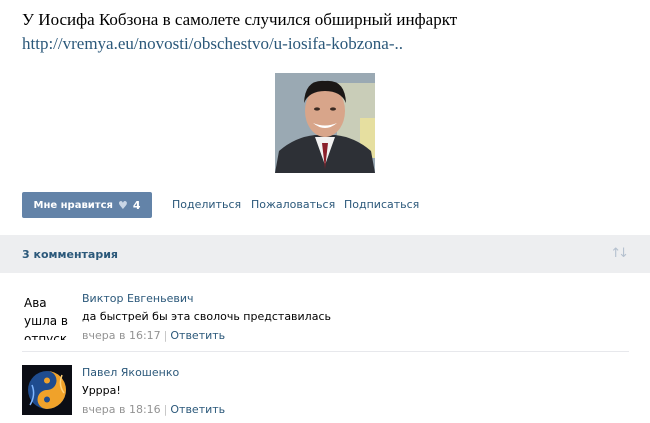 This screenshot has width=650, height=423. I want to click on avatar: Ава ушла в отпуск, so click(47, 315).